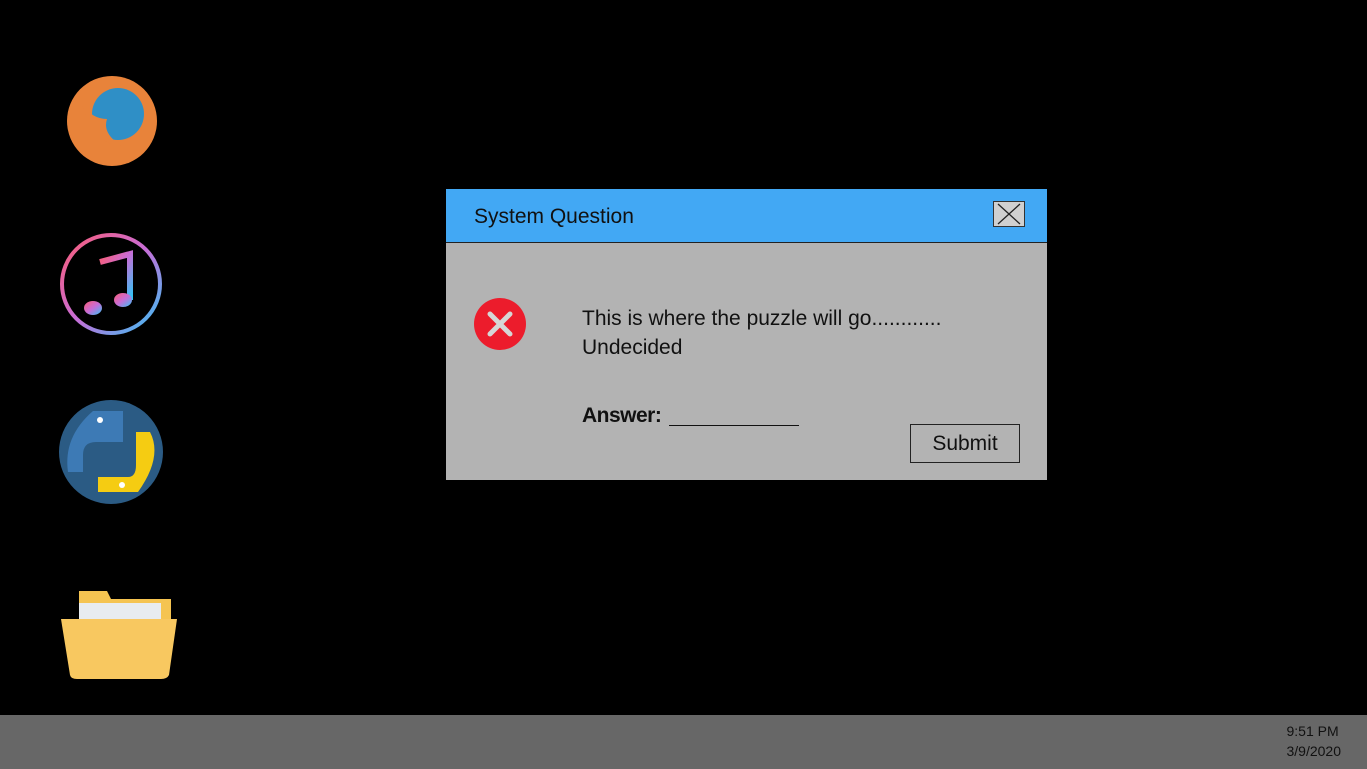  I want to click on itunes-icon, so click(111, 286).